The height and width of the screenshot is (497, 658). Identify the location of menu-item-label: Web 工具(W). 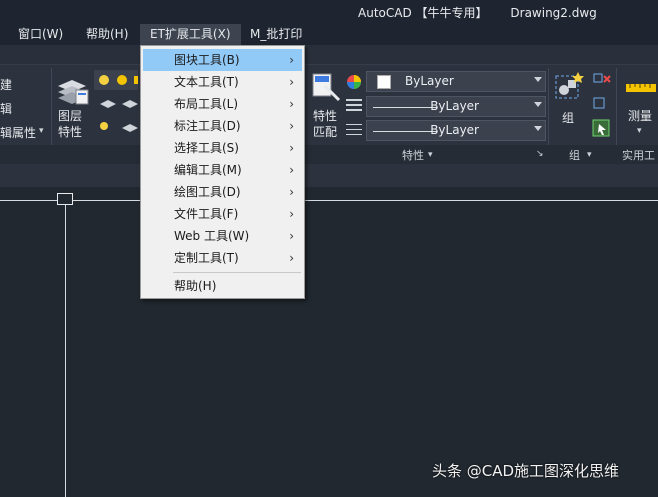
(212, 236).